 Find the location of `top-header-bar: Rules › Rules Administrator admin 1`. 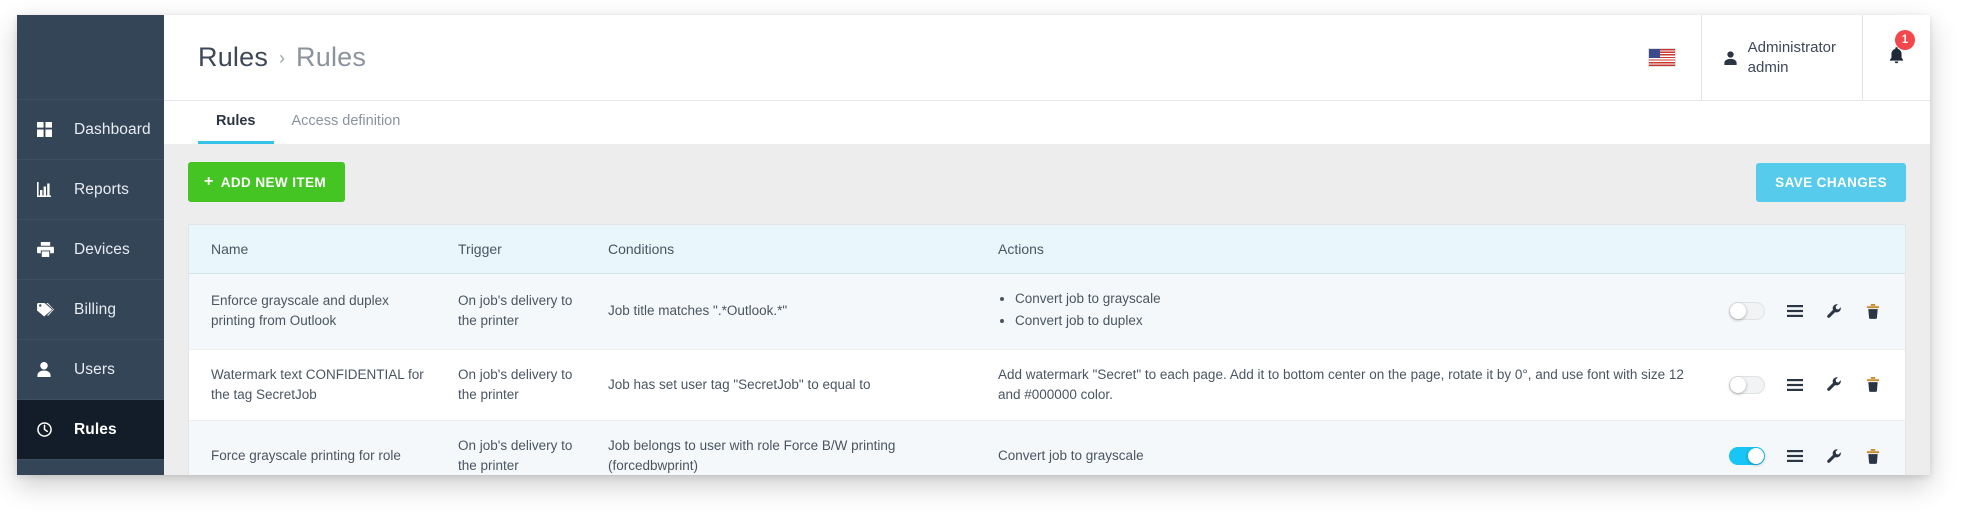

top-header-bar: Rules › Rules Administrator admin 1 is located at coordinates (1047, 57).